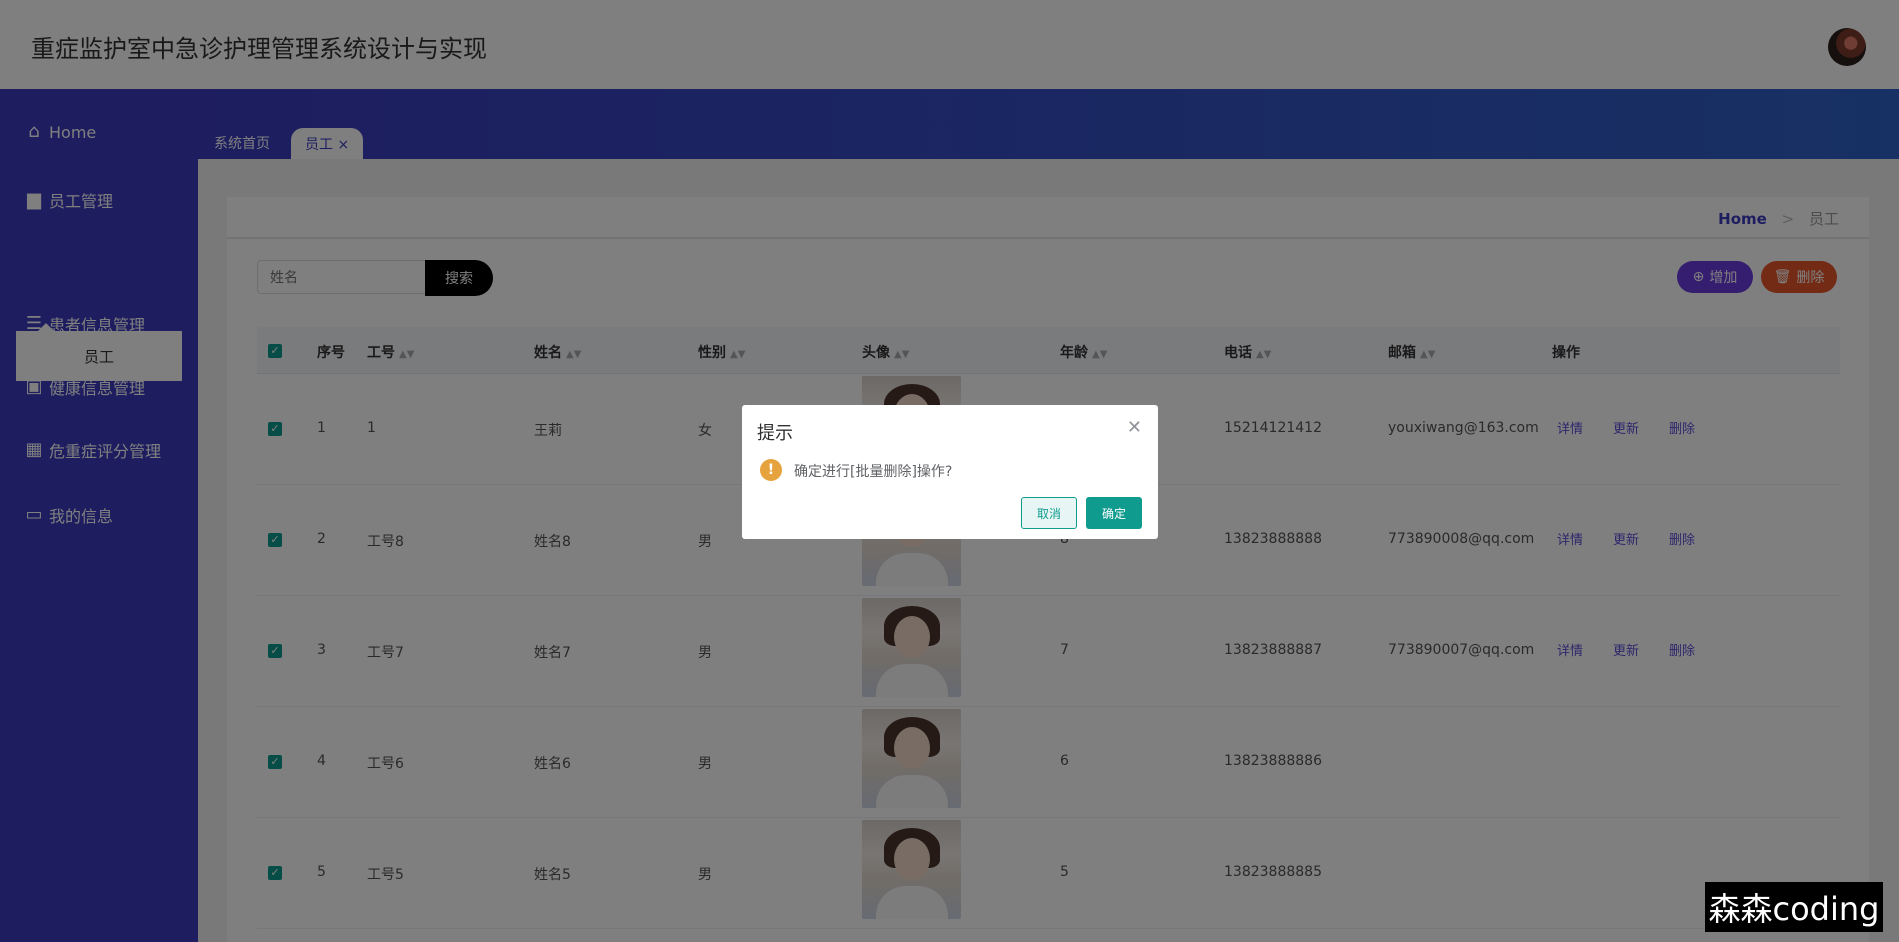  What do you see at coordinates (771, 470) in the screenshot?
I see `warning-icon: !` at bounding box center [771, 470].